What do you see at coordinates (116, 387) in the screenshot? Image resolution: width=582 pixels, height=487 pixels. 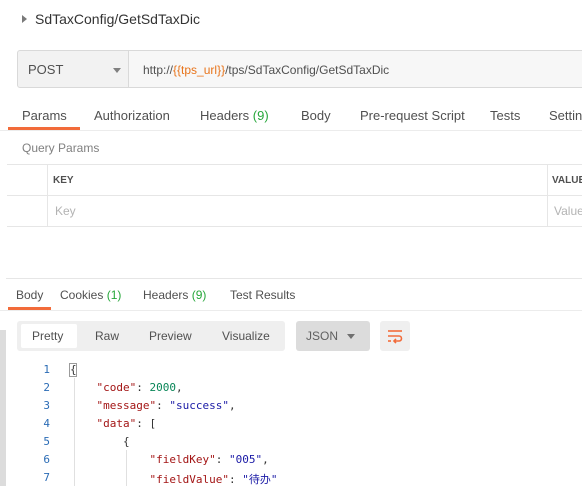 I see `code-token: "code"` at bounding box center [116, 387].